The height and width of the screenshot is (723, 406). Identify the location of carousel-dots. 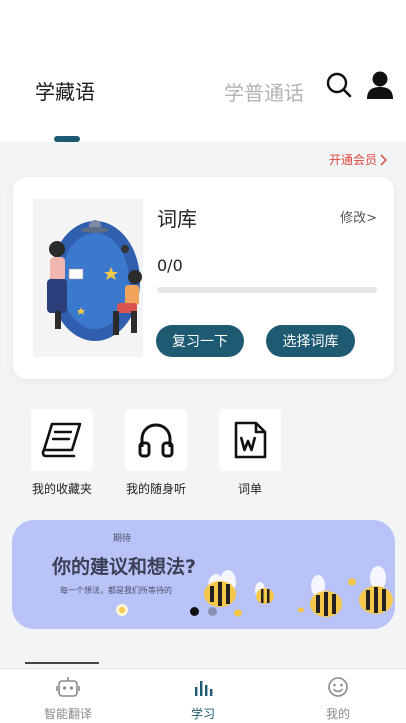
(203, 611).